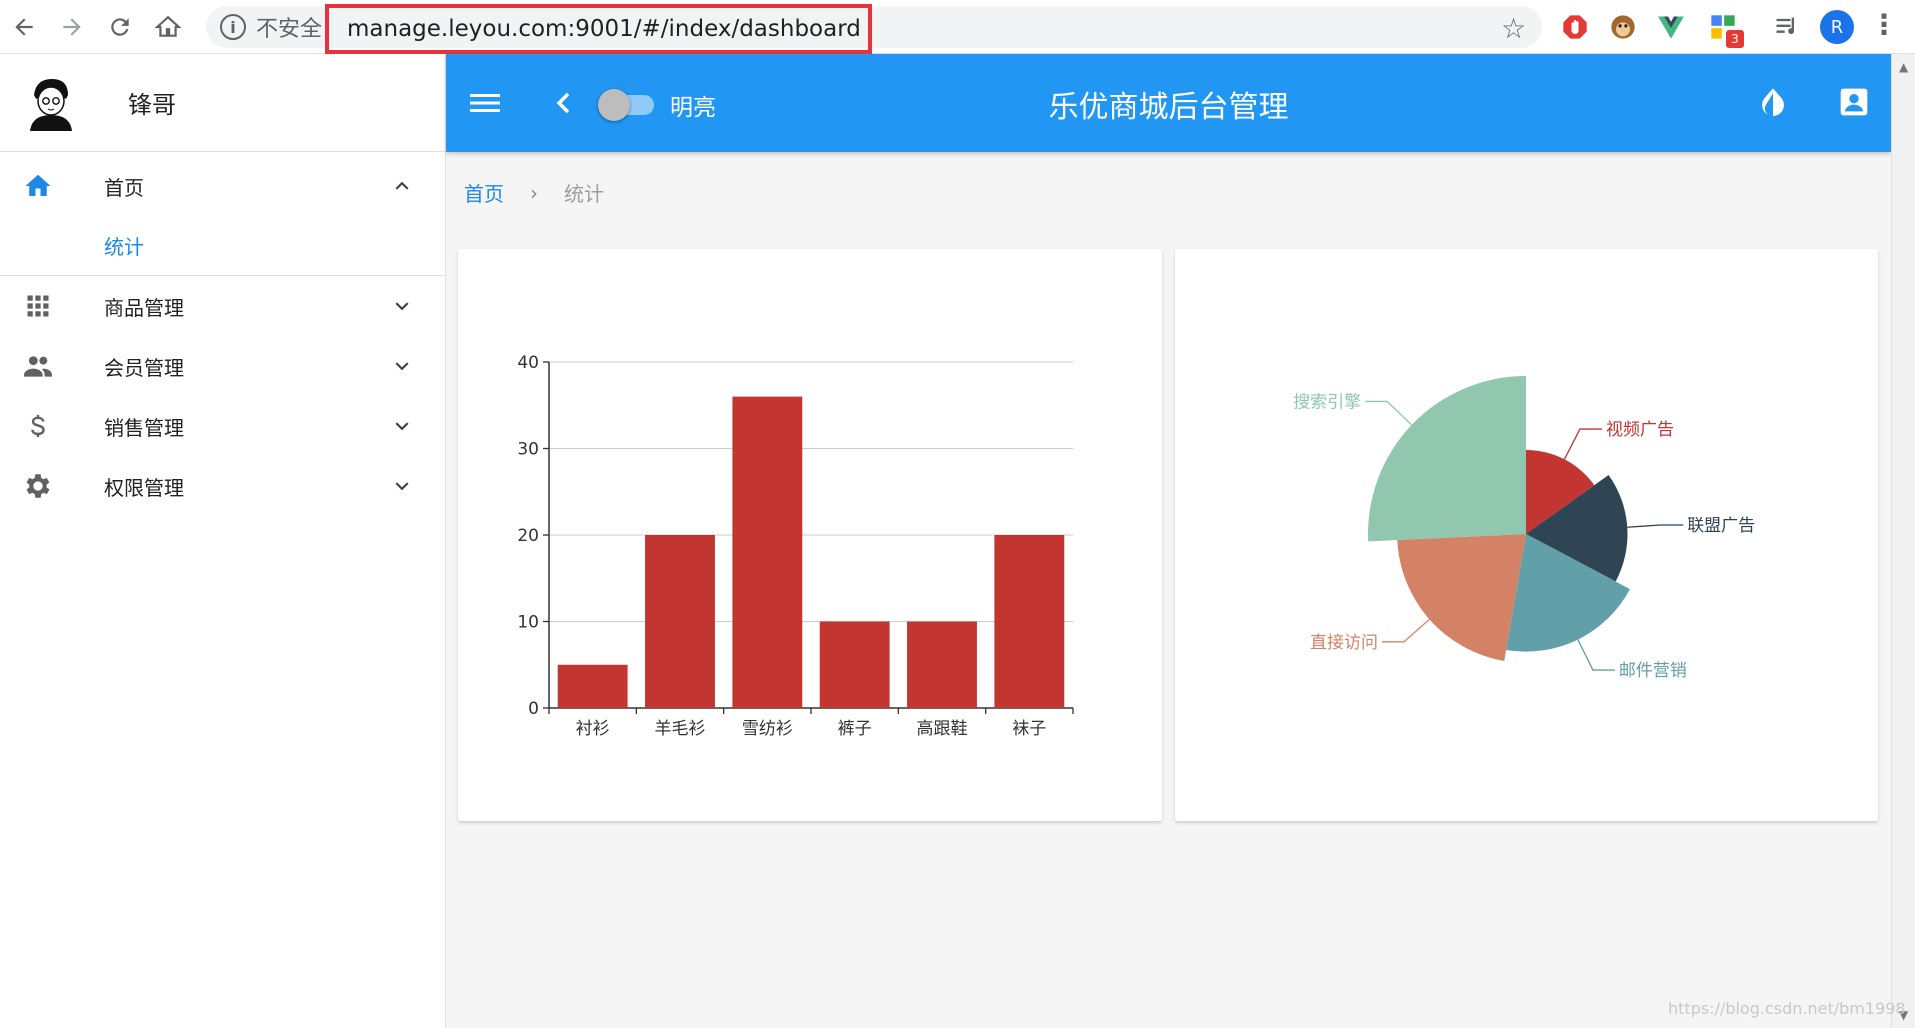  Describe the element at coordinates (528, 363) in the screenshot. I see `y-tick-label: 40` at that location.